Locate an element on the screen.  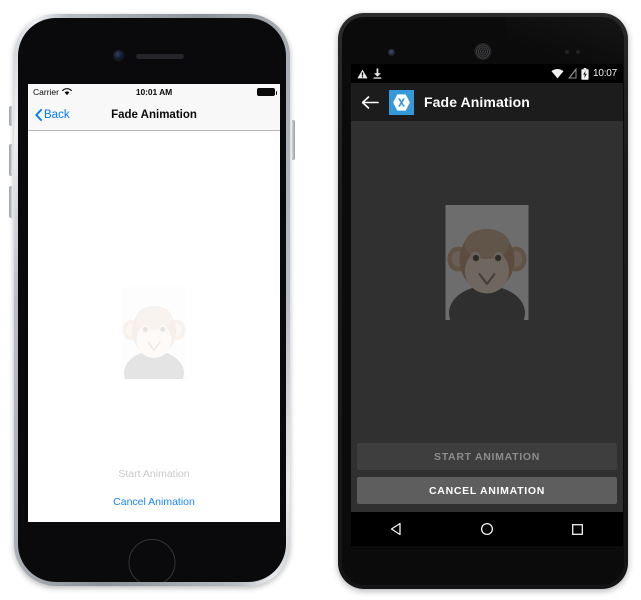
wifi-icon is located at coordinates (557, 73).